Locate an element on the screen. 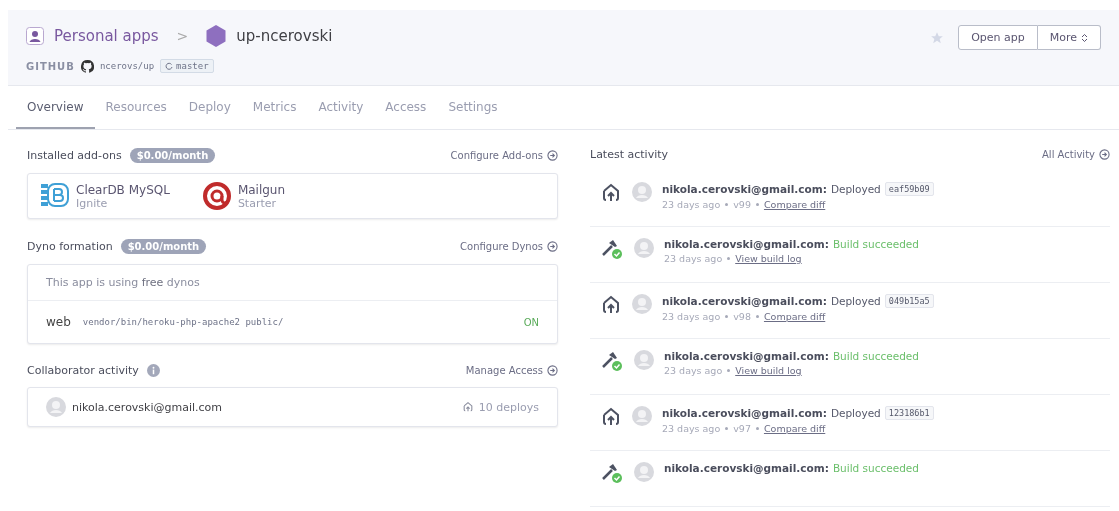 Image resolution: width=1119 pixels, height=511 pixels. collaborator-email: nikola.cerovski@gmail.com is located at coordinates (147, 407).